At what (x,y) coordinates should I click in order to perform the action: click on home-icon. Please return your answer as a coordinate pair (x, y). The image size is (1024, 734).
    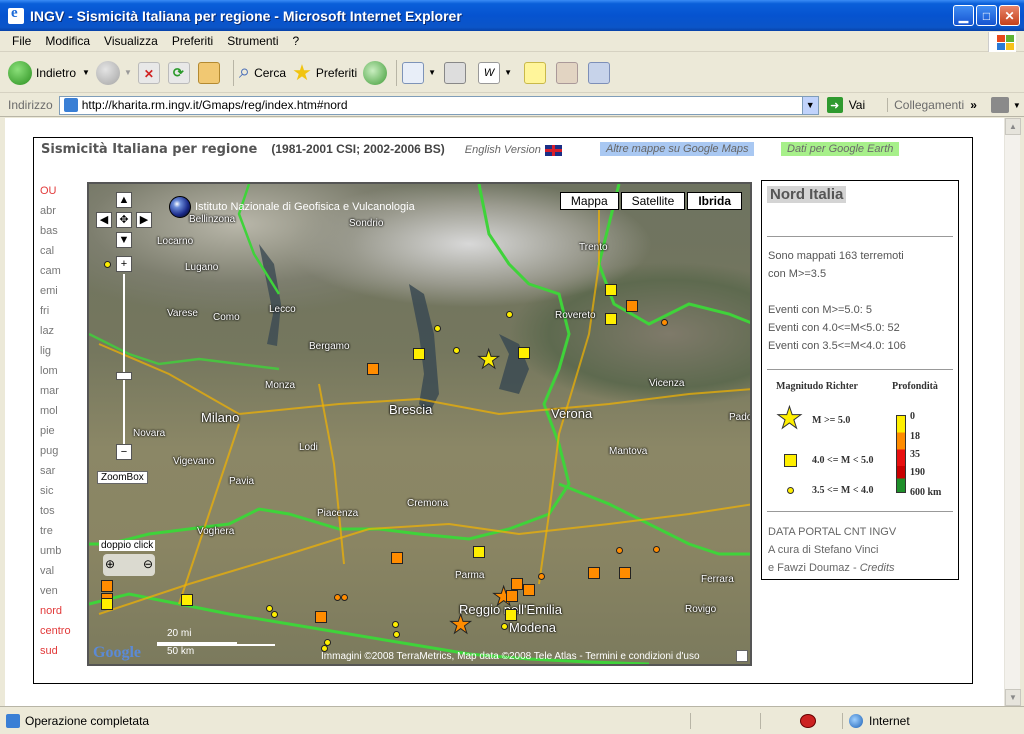
    Looking at the image, I should click on (208, 72).